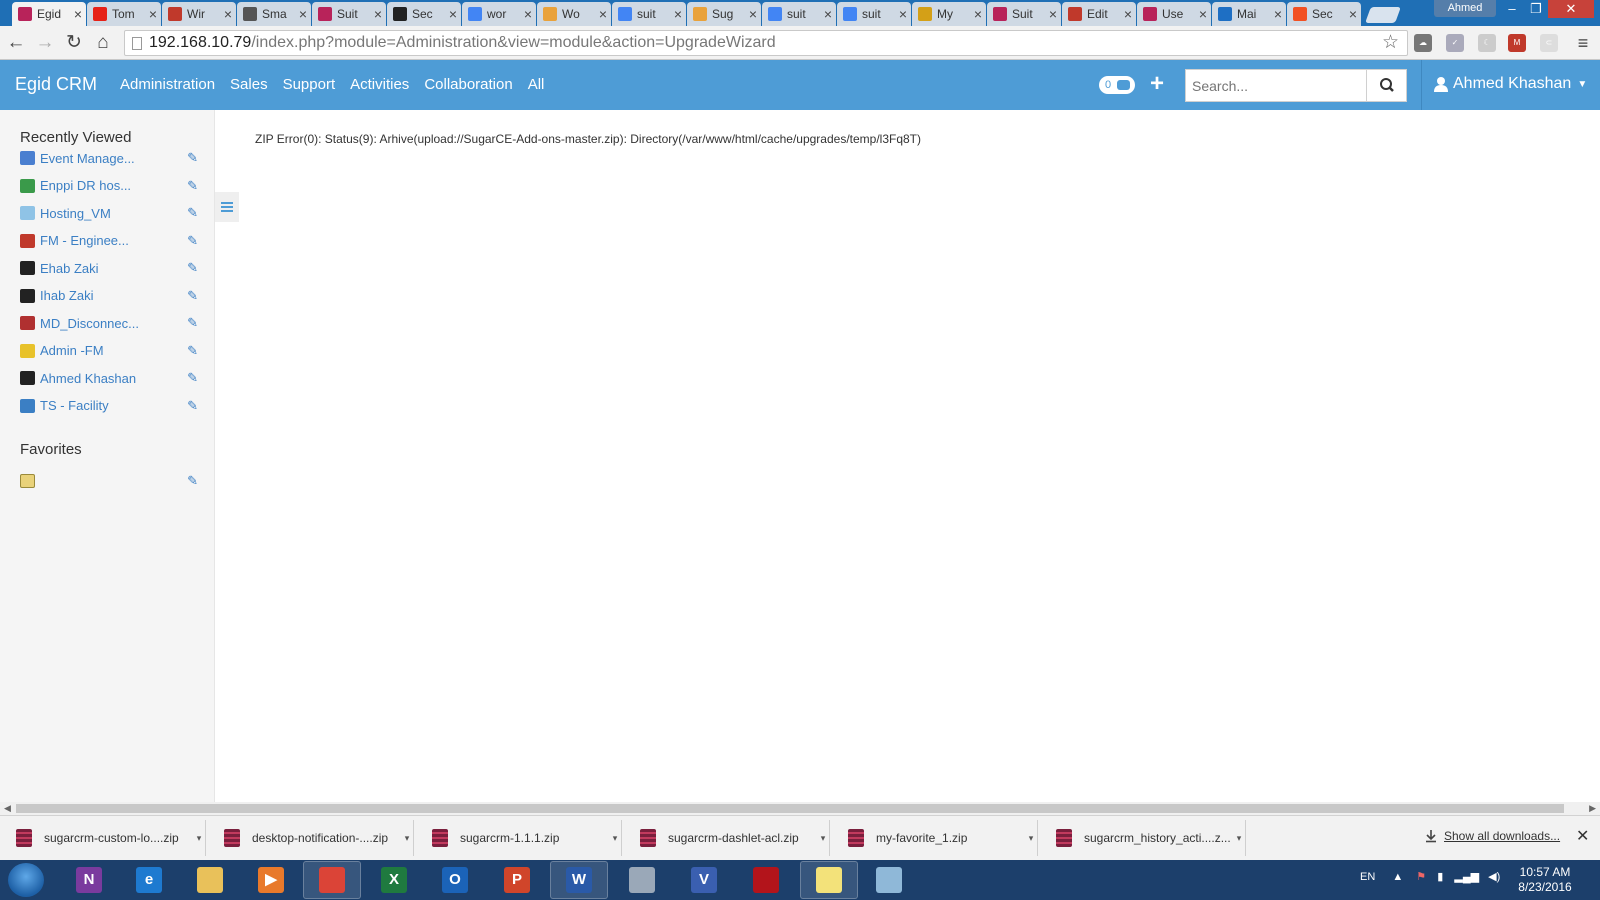 Image resolution: width=1600 pixels, height=900 pixels. Describe the element at coordinates (113, 378) in the screenshot. I see `recently-viewed-label: Ahmed Khashan` at that location.